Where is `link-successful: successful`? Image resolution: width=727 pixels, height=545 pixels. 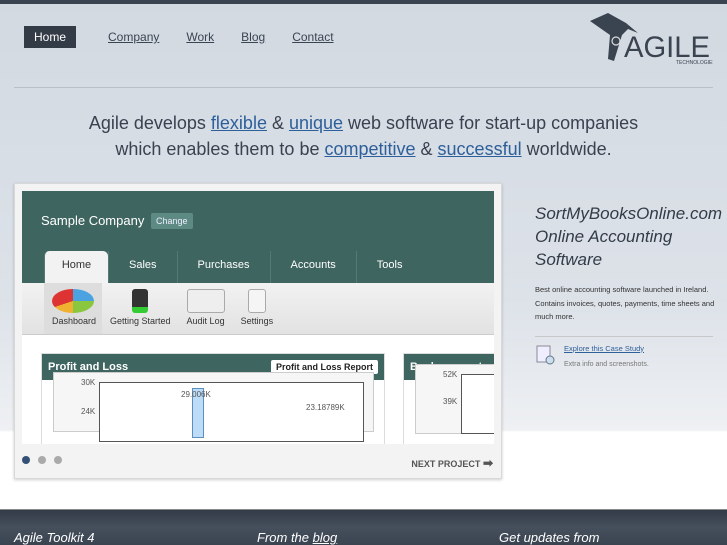
link-successful: successful is located at coordinates (480, 149).